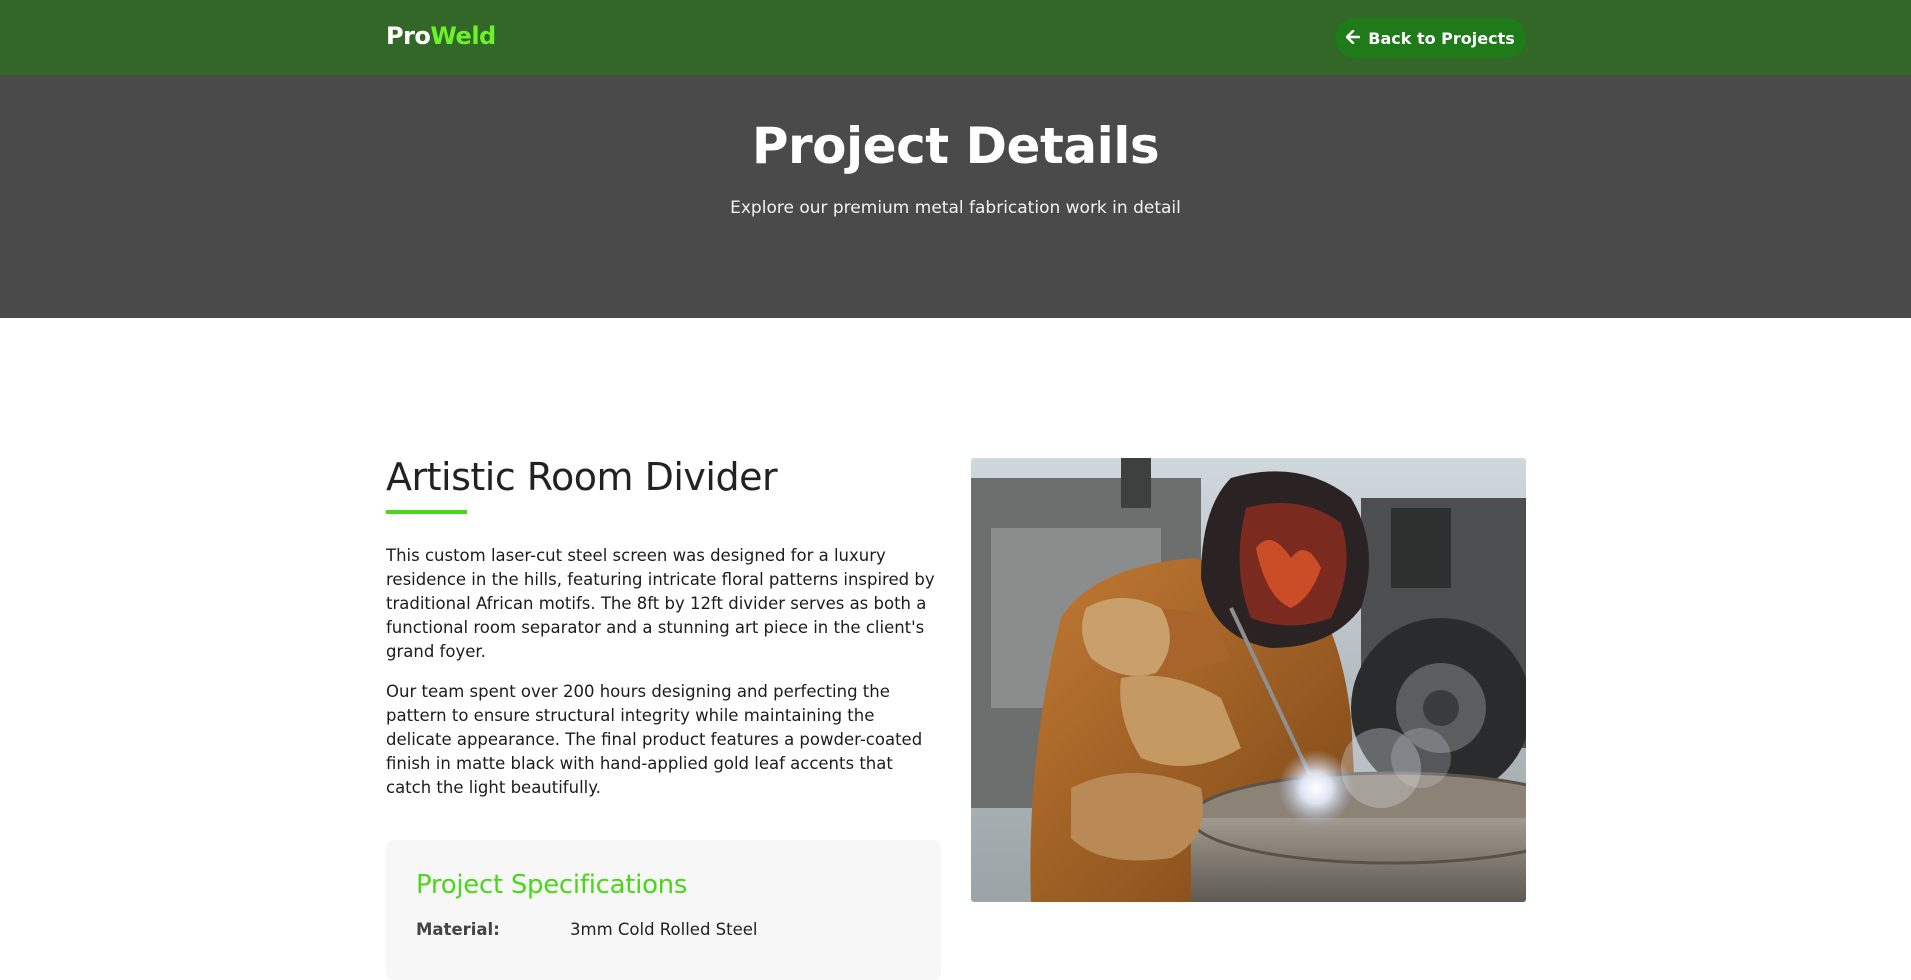 This screenshot has width=1911, height=980. What do you see at coordinates (426, 512) in the screenshot?
I see `title-underline` at bounding box center [426, 512].